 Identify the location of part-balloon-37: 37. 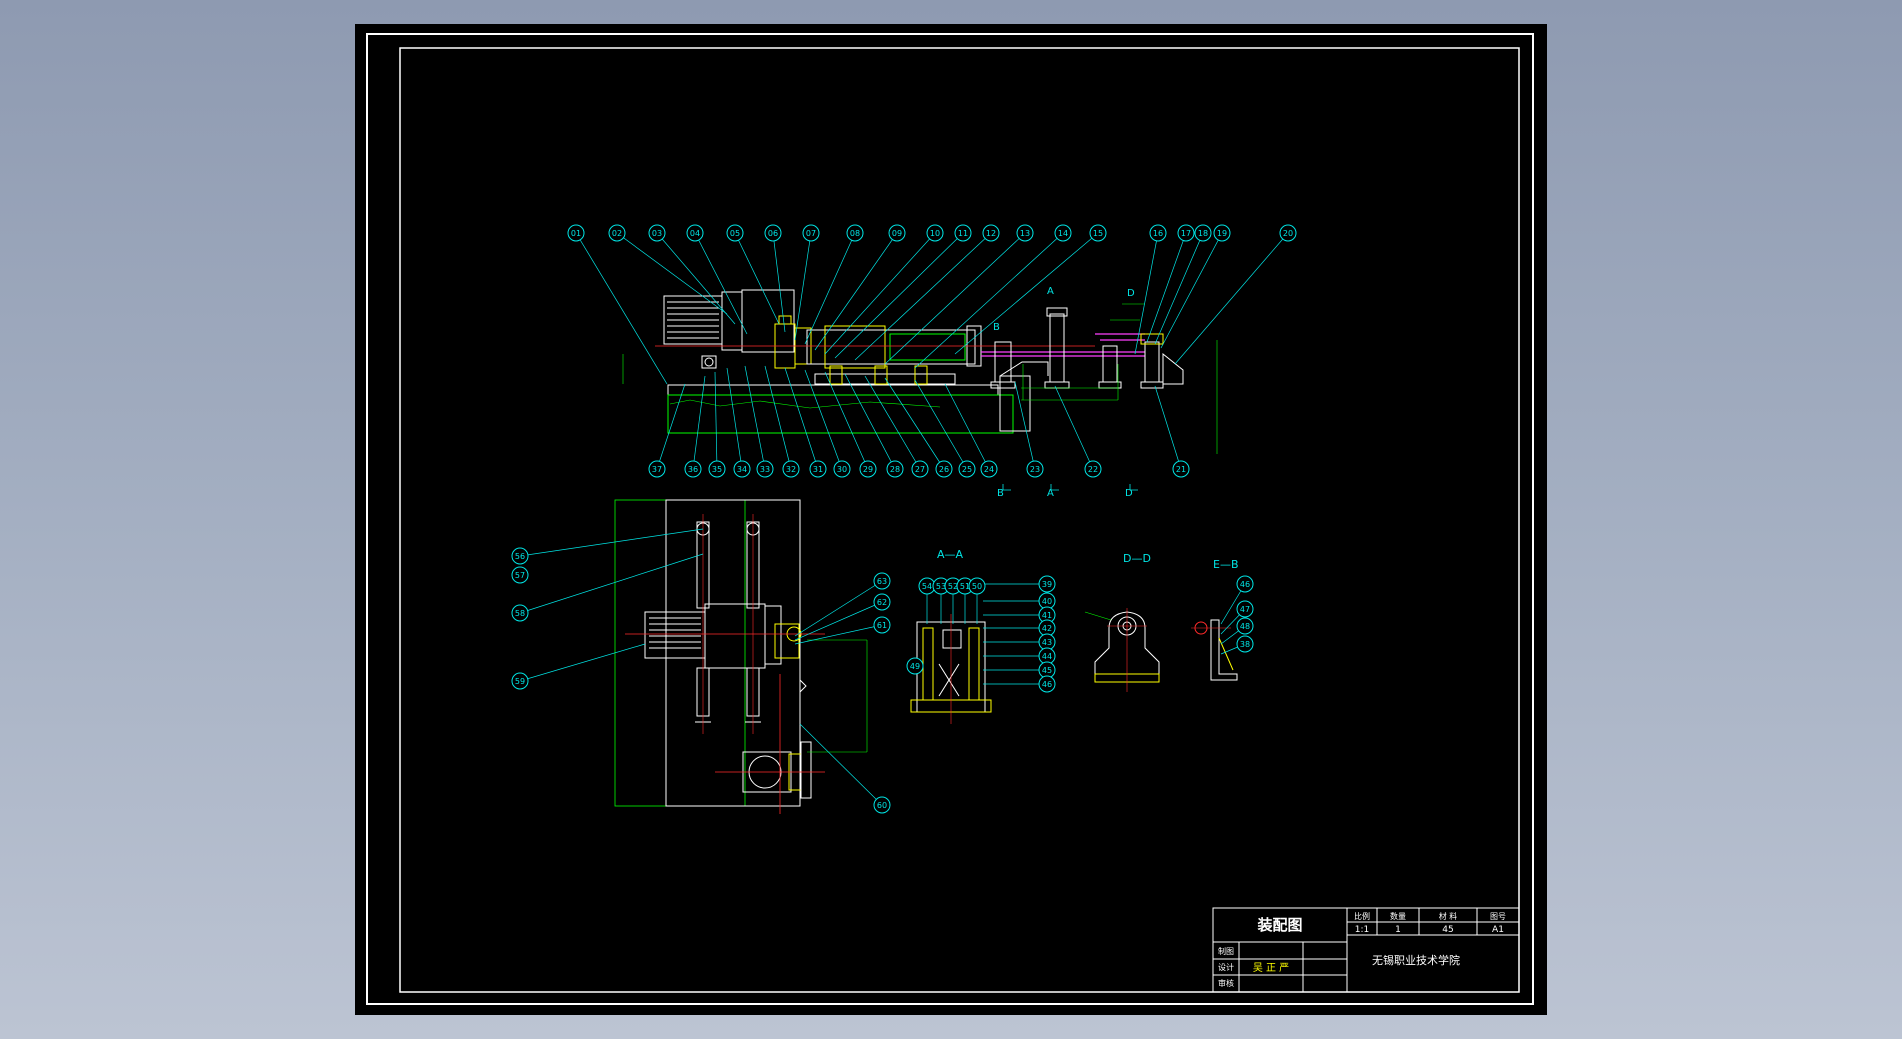
(657, 469).